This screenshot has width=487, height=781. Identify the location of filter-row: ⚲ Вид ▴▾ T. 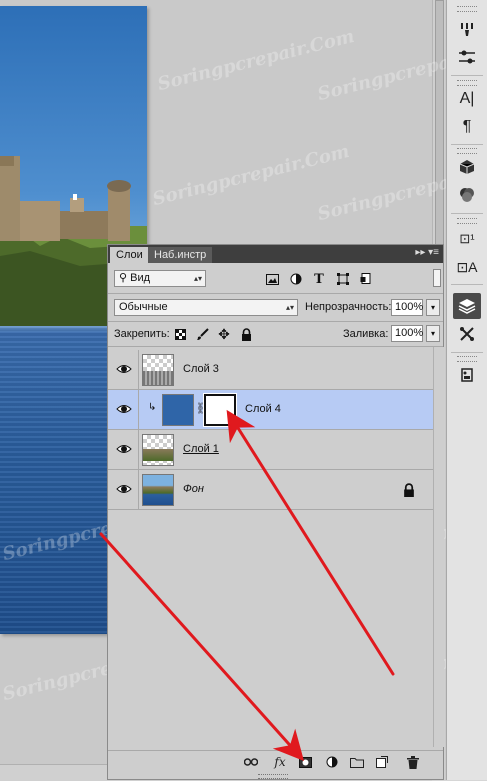
(275, 279).